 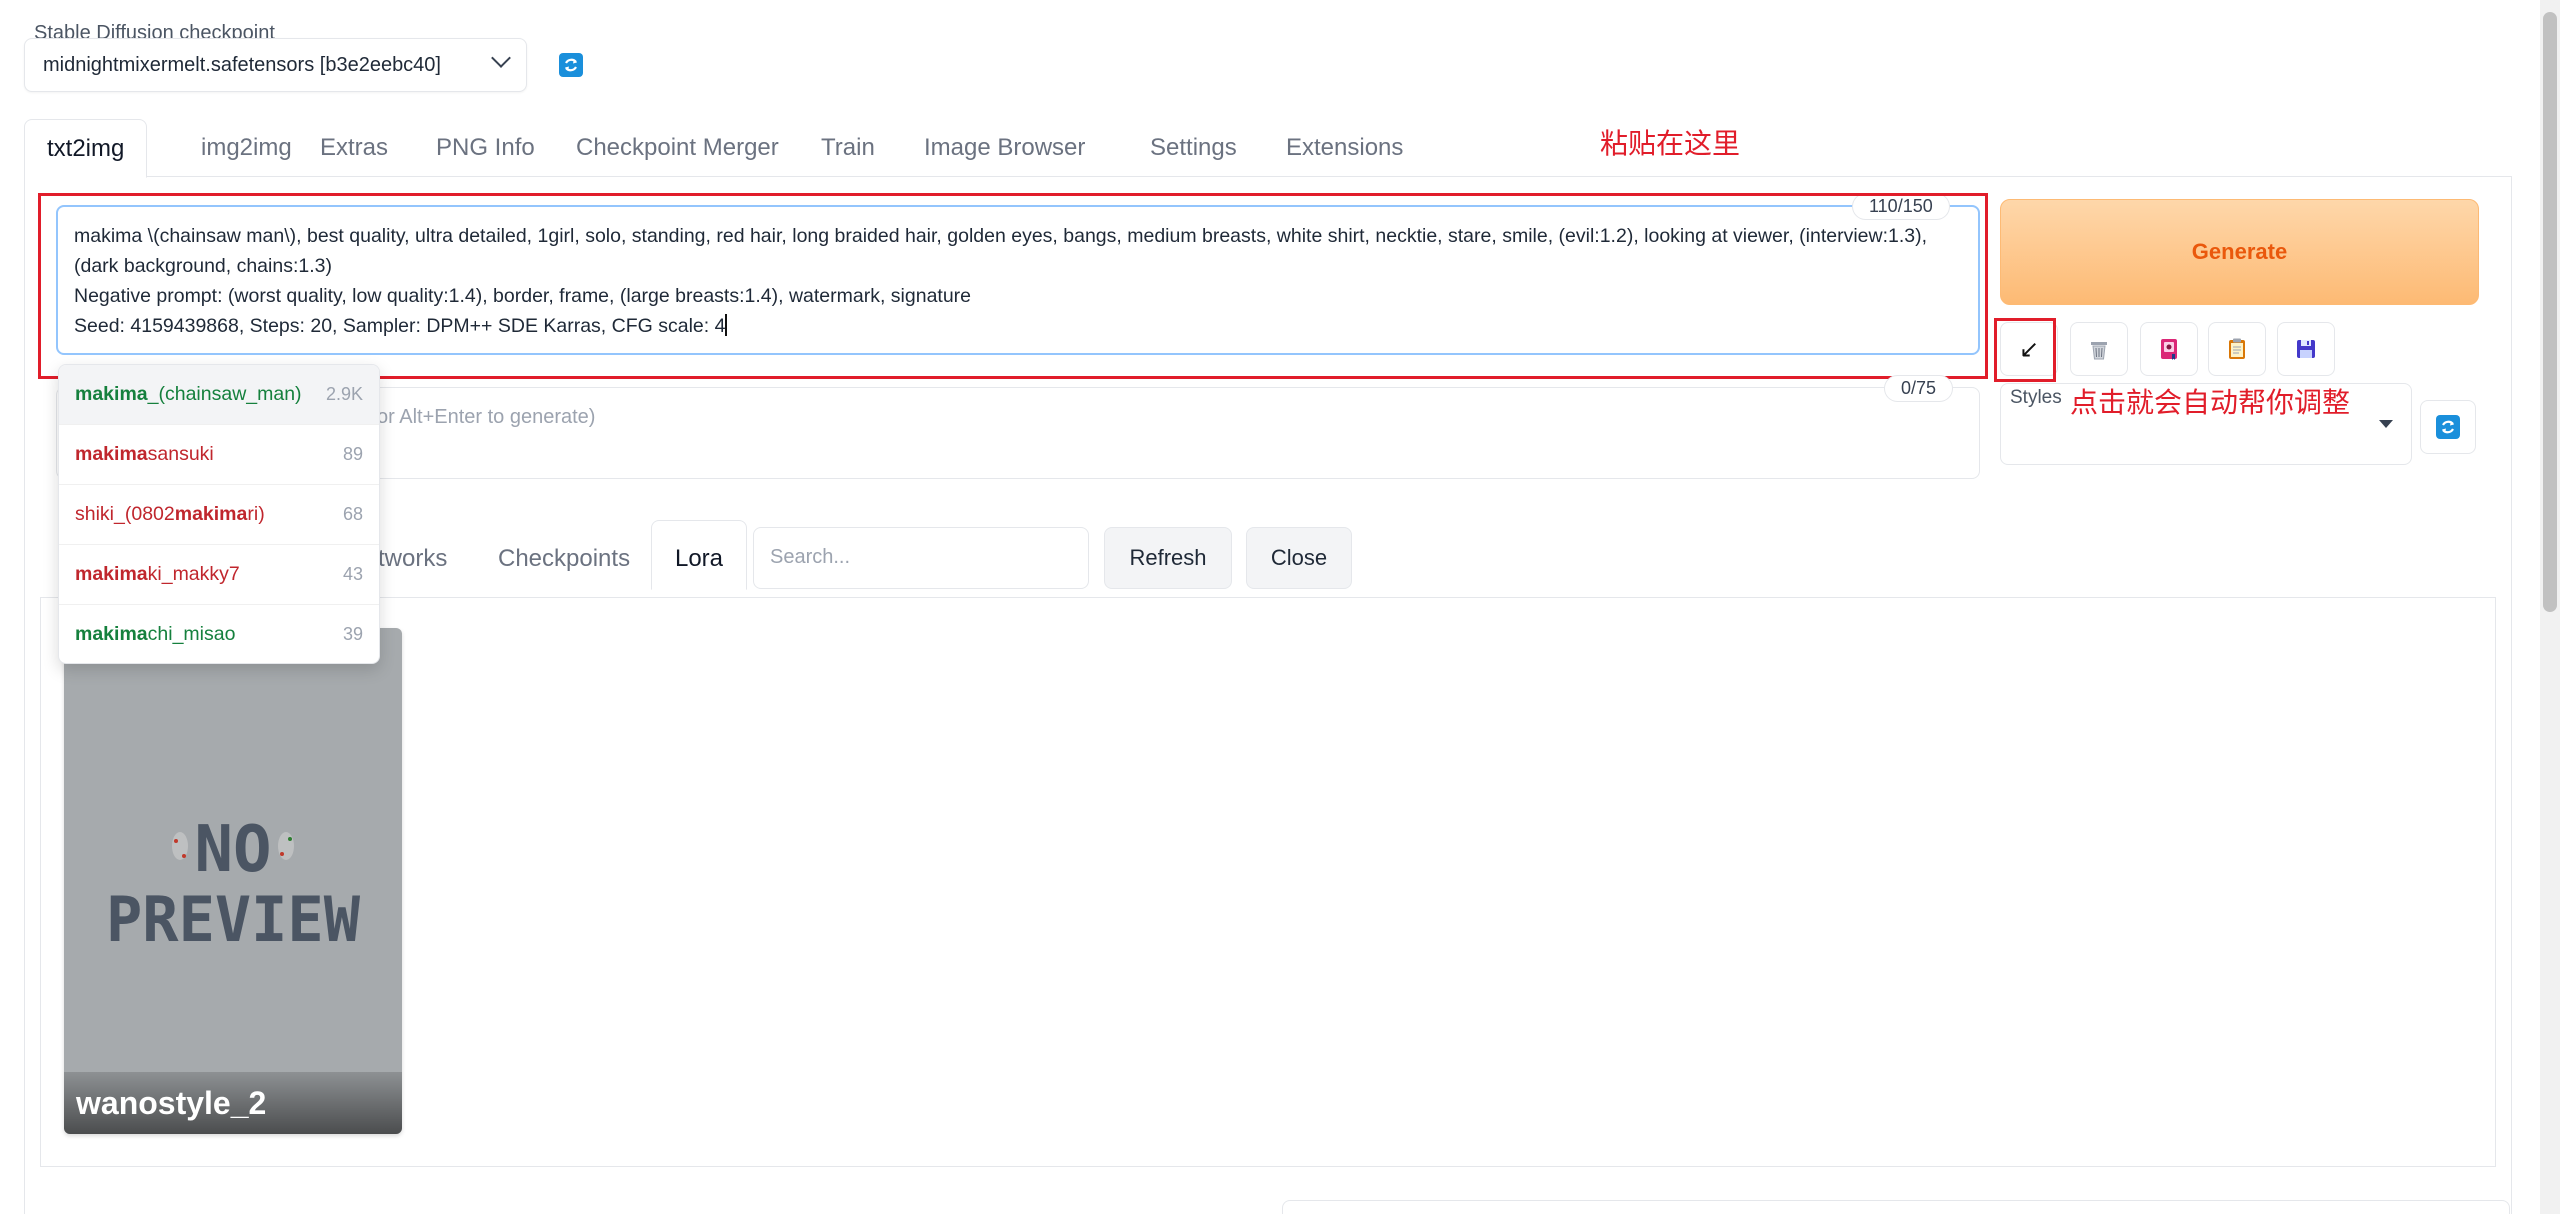 I want to click on autocomplete-tag: shiki_(0802makimari), so click(x=170, y=514).